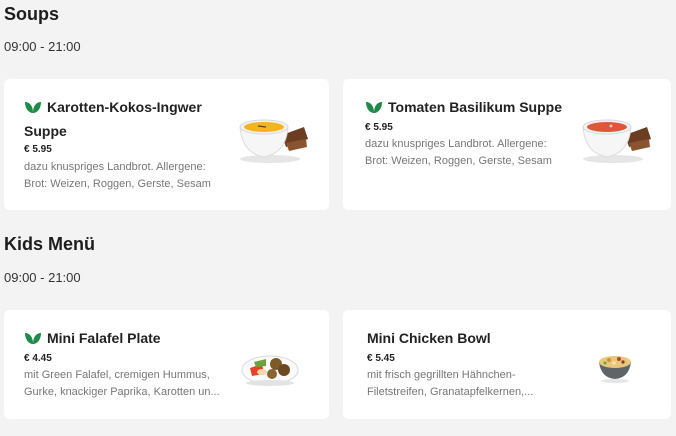 The image size is (676, 436). I want to click on menu-item-name: Tomaten Basilikum Suppe, so click(475, 107).